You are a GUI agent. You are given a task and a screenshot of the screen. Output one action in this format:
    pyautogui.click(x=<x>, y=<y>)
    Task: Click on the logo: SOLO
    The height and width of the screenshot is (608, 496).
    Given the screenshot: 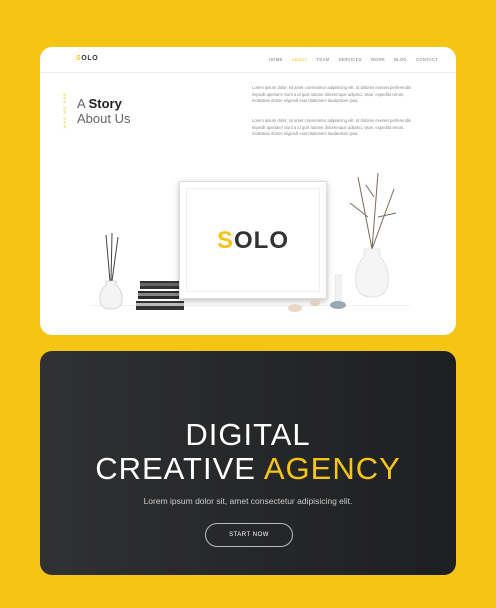 What is the action you would take?
    pyautogui.click(x=87, y=58)
    